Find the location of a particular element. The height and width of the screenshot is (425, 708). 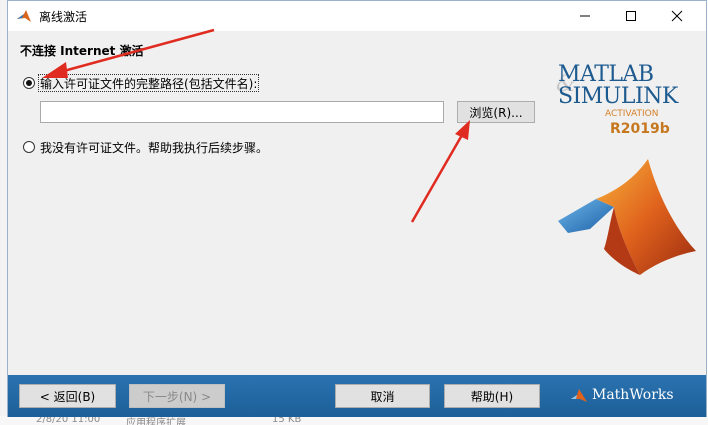

window-title: 离线激活 is located at coordinates (63, 17).